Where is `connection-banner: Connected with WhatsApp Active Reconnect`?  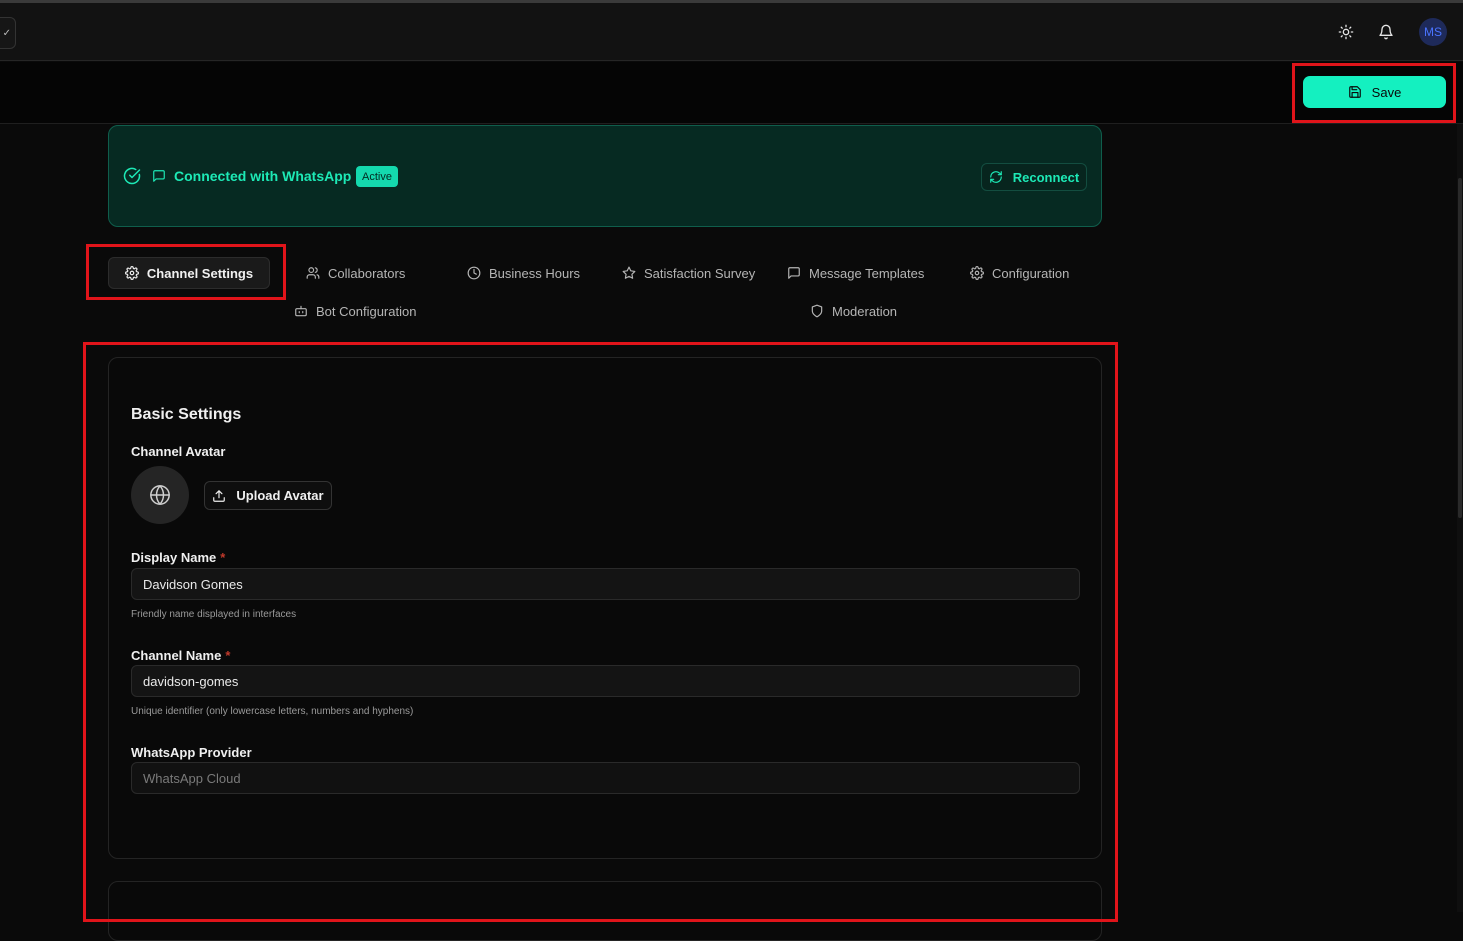
connection-banner: Connected with WhatsApp Active Reconnect is located at coordinates (605, 176).